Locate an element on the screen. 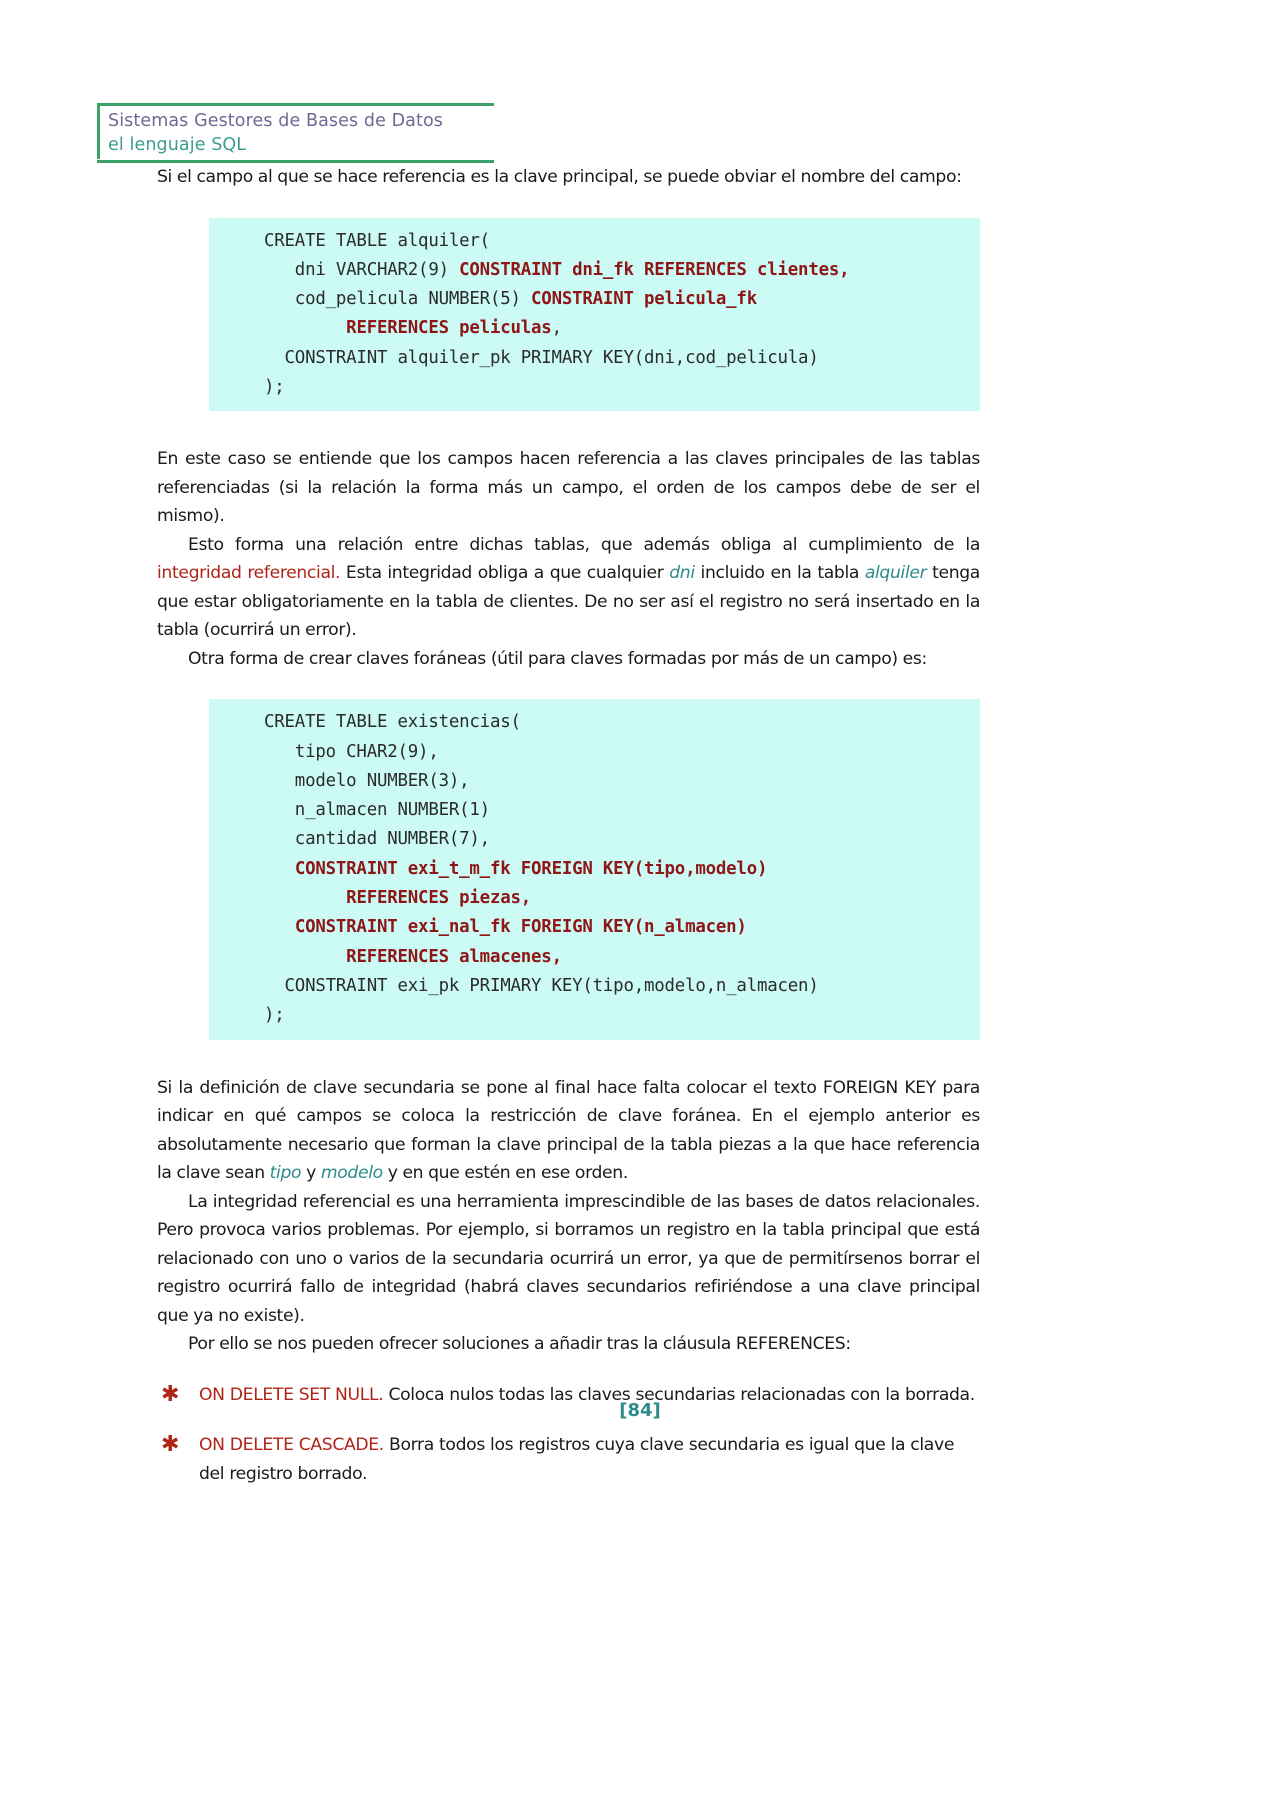  code-text: CREATE TABLE alquiler( is located at coordinates (377, 240).